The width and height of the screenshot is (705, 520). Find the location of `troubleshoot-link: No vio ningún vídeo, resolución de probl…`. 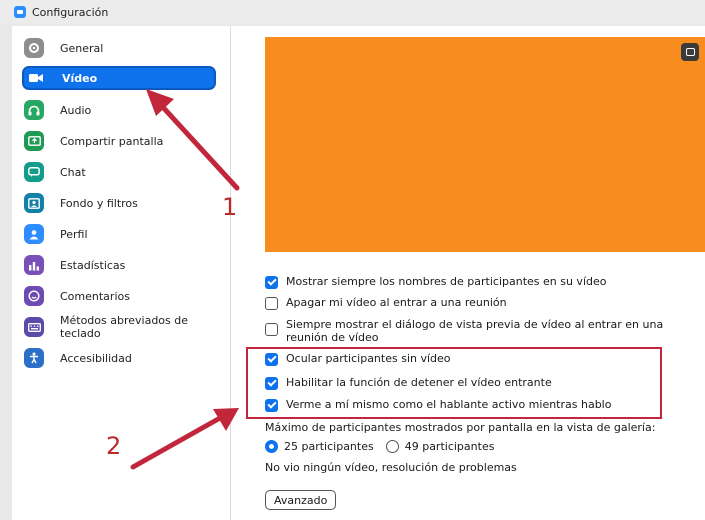

troubleshoot-link: No vio ningún vídeo, resolución de probl… is located at coordinates (391, 467).